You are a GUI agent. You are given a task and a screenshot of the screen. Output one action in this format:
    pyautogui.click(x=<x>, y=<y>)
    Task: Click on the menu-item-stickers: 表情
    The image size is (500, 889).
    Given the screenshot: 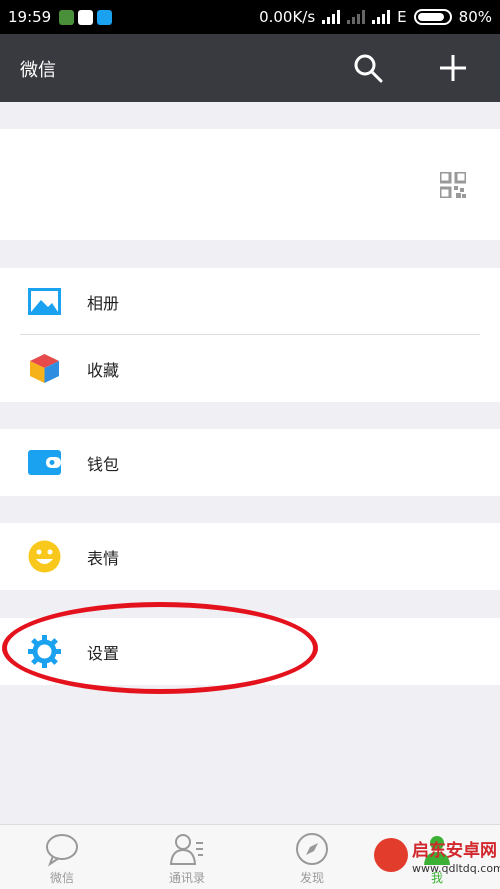 What is the action you would take?
    pyautogui.click(x=250, y=556)
    